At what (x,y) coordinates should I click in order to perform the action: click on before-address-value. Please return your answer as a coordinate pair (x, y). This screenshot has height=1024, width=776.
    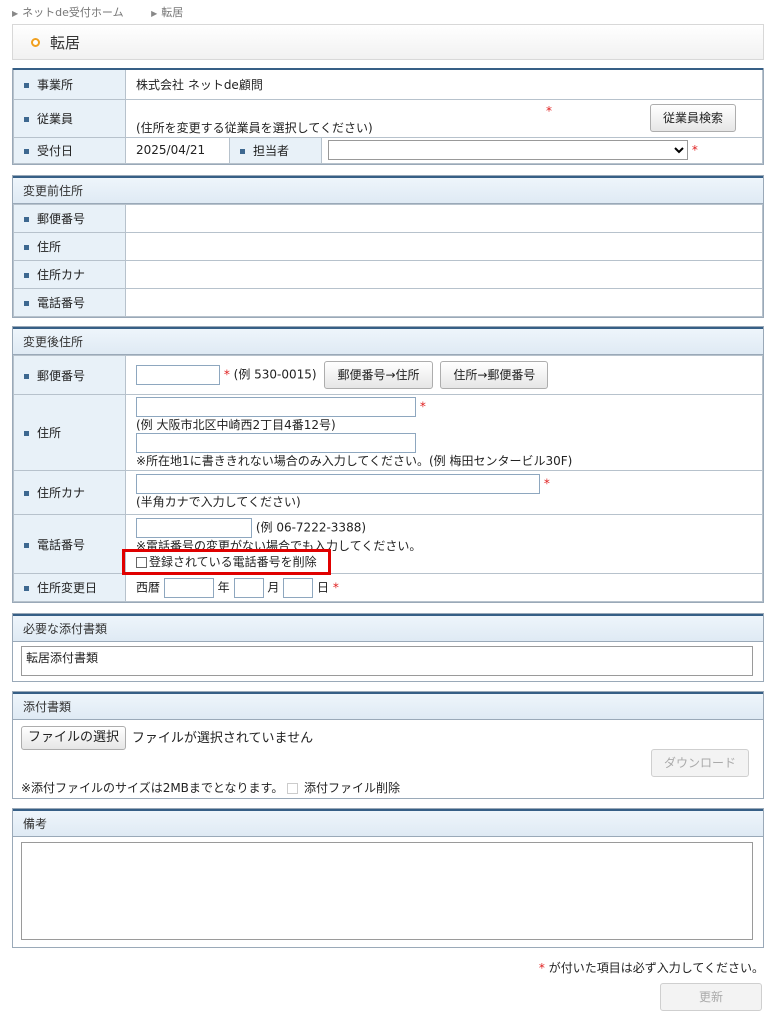
    Looking at the image, I should click on (444, 246).